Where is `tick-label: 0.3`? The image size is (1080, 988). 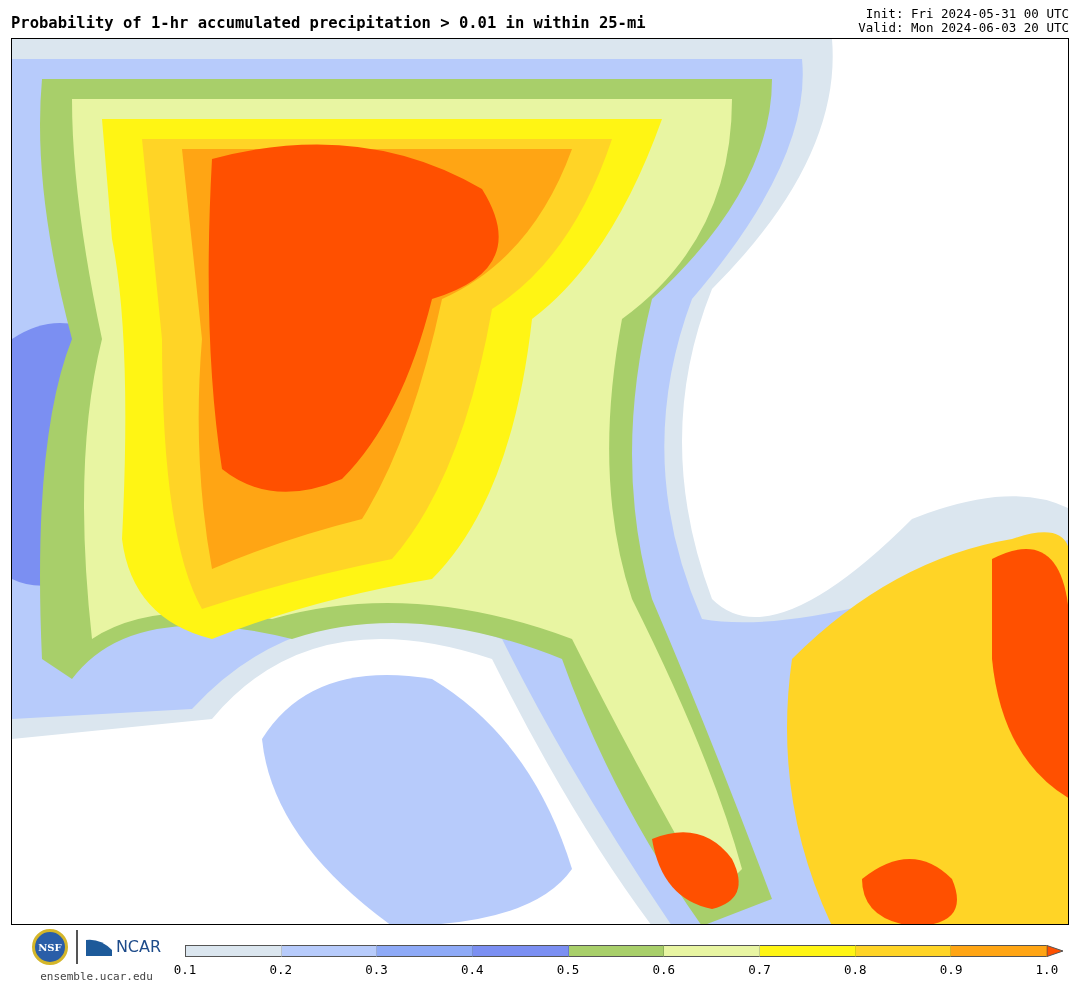 tick-label: 0.3 is located at coordinates (376, 970).